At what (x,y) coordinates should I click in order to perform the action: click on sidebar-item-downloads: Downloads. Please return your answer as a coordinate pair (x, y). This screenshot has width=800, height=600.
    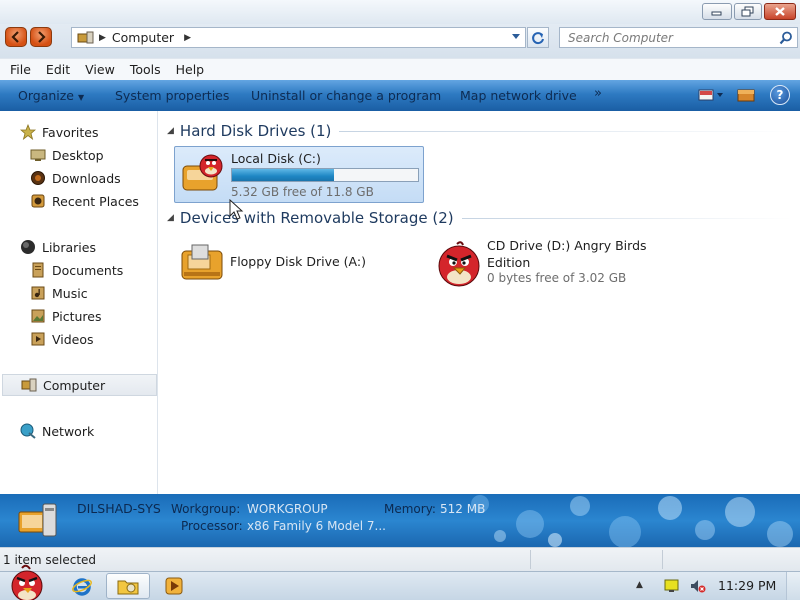
    Looking at the image, I should click on (78, 178).